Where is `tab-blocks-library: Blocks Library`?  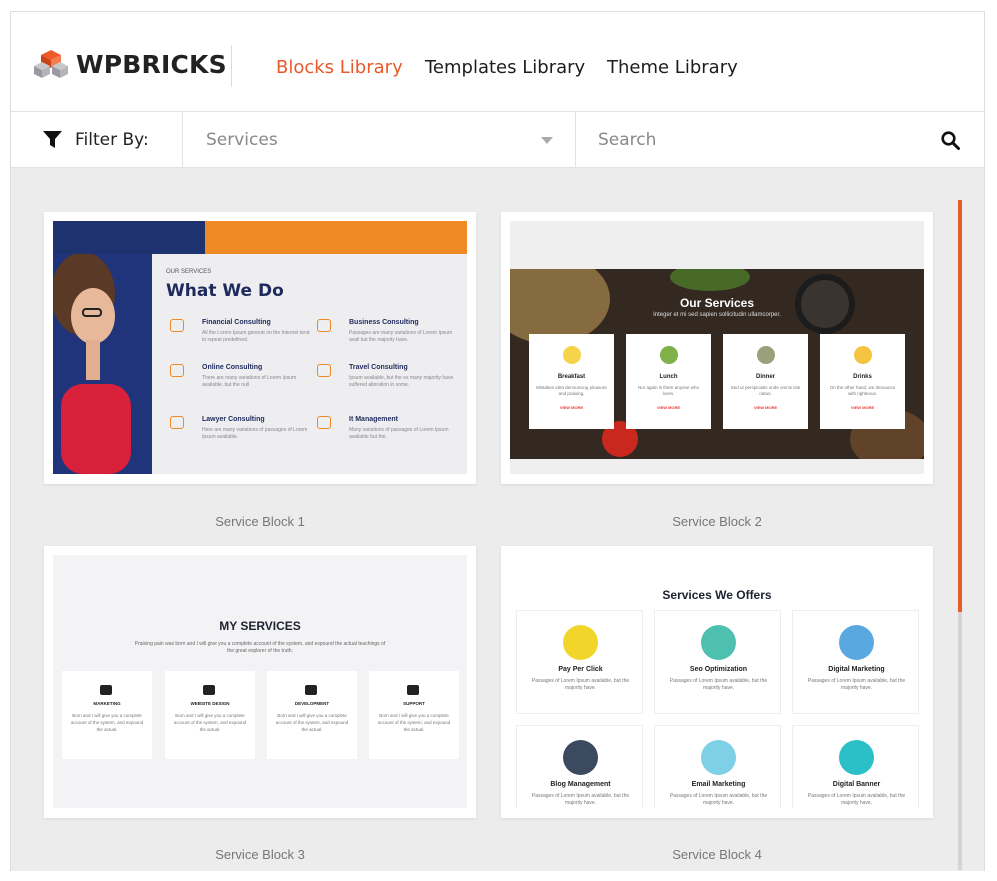 tab-blocks-library: Blocks Library is located at coordinates (339, 67).